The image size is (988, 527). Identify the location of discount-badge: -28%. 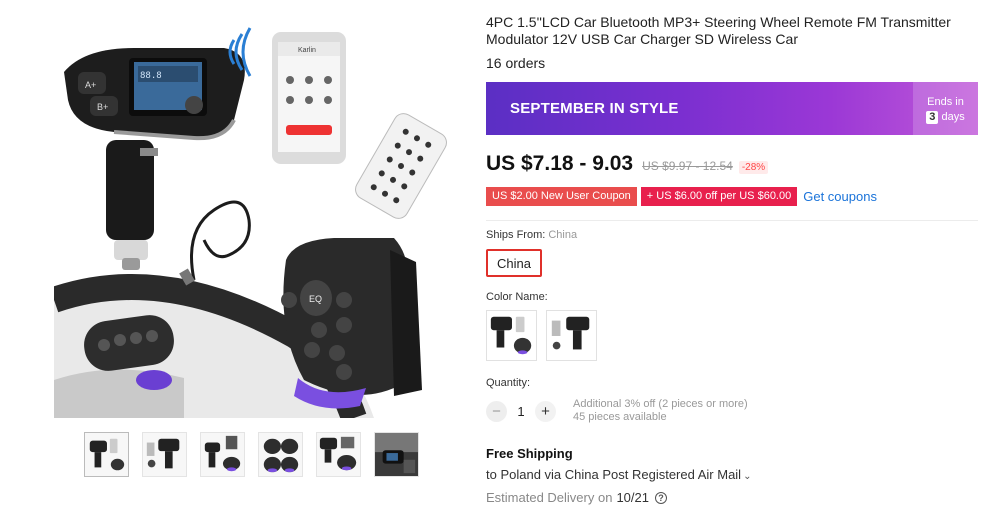
(753, 167).